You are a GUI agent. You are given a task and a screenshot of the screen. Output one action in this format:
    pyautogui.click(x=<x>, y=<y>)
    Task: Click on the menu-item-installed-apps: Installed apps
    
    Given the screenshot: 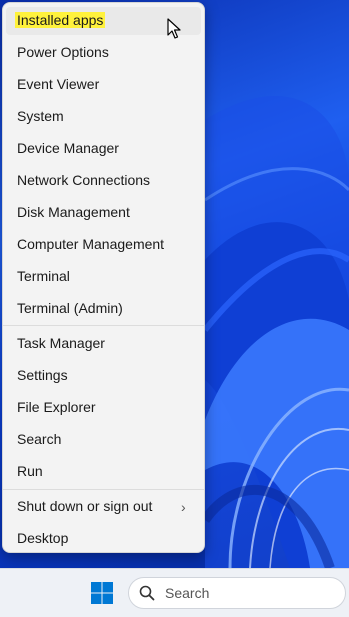 What is the action you would take?
    pyautogui.click(x=60, y=20)
    